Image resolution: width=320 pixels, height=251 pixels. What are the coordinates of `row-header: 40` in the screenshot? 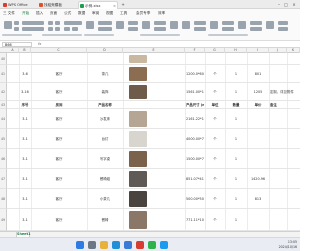 It's located at (3, 59).